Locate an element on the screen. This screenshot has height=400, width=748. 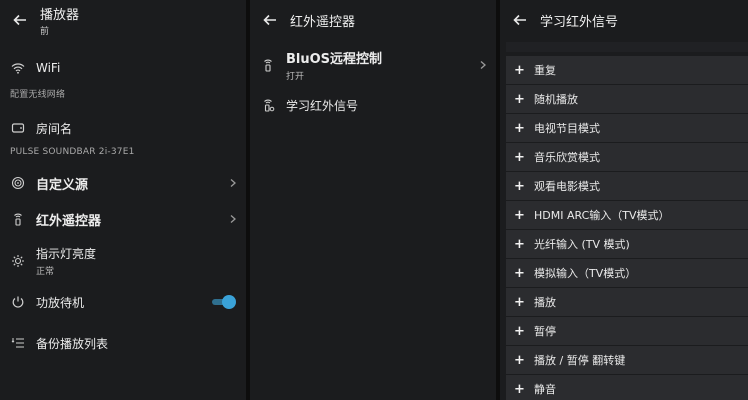
page-title: 播放器 is located at coordinates (60, 15).